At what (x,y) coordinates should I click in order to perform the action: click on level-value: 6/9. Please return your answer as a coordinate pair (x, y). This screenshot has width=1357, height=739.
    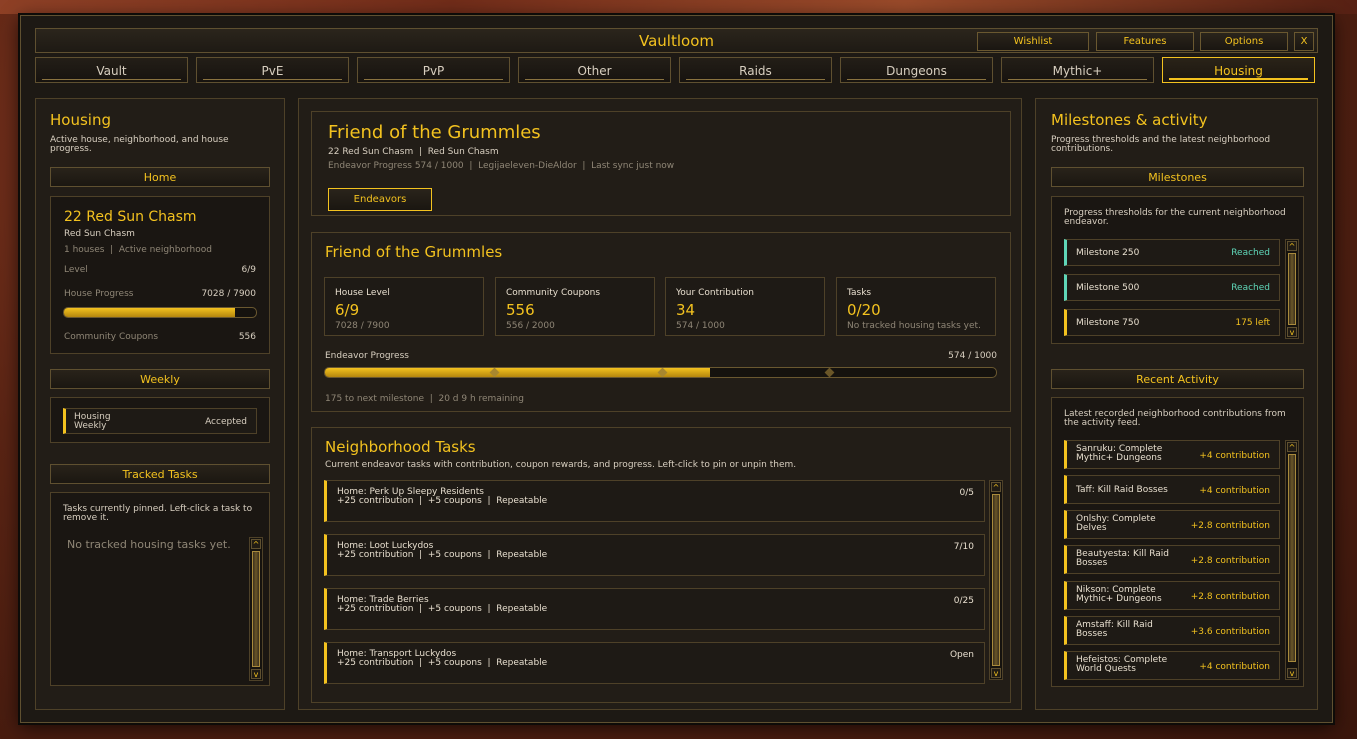
    Looking at the image, I should click on (248, 270).